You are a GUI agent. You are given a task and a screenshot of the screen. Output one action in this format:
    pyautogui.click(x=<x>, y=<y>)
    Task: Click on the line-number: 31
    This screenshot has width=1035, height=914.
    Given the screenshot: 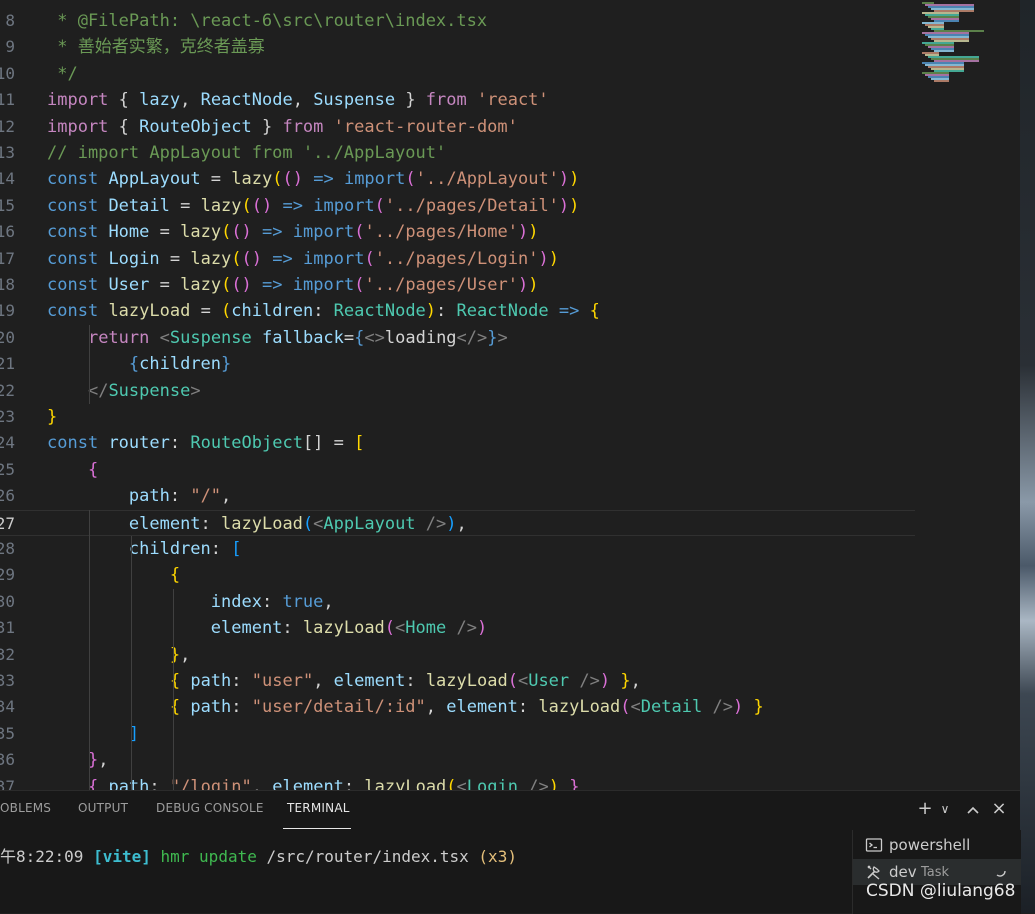 What is the action you would take?
    pyautogui.click(x=7, y=628)
    